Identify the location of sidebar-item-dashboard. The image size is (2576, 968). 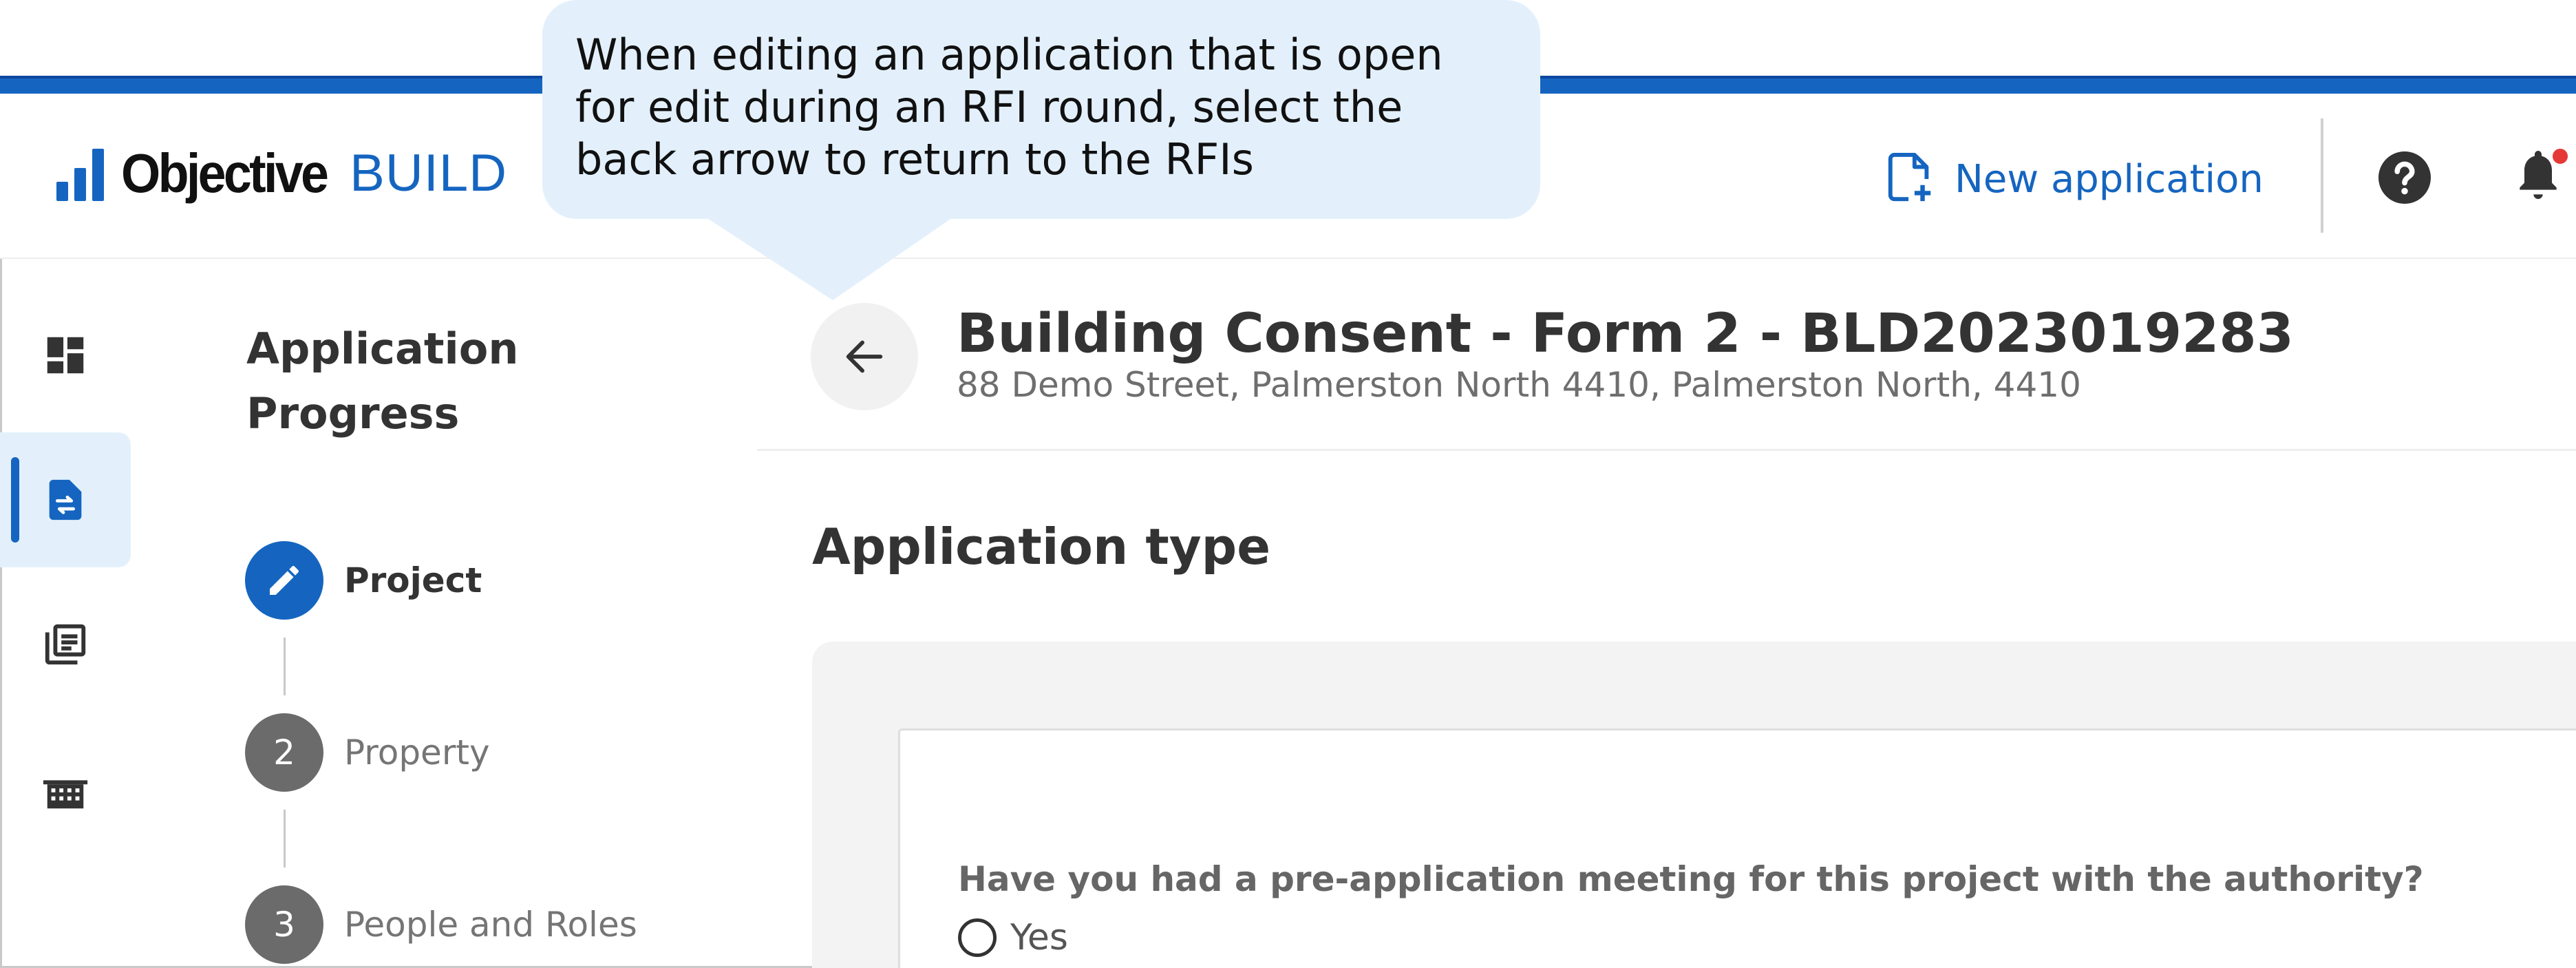
(65, 355).